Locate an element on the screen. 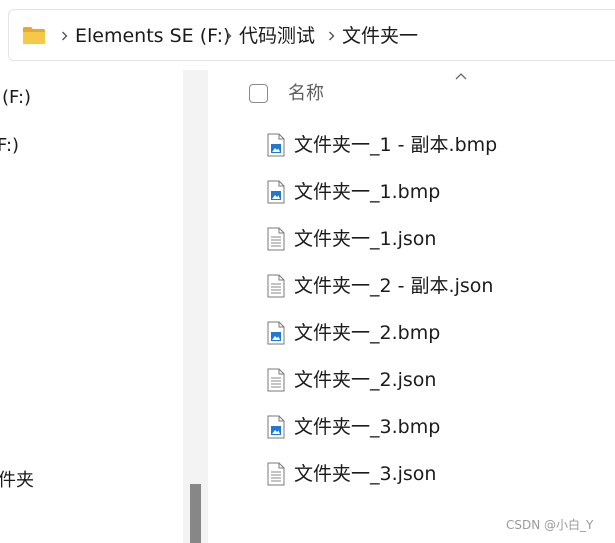  file-row: 文件夹一_2 - 副本.json is located at coordinates (432, 286).